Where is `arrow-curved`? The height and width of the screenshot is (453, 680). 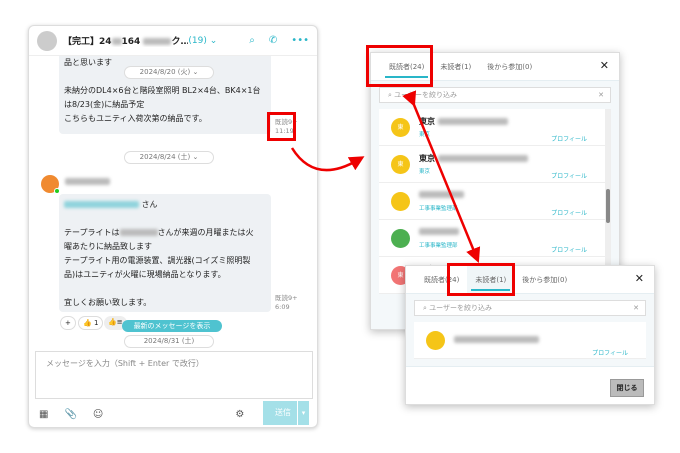 arrow-curved is located at coordinates (327, 159).